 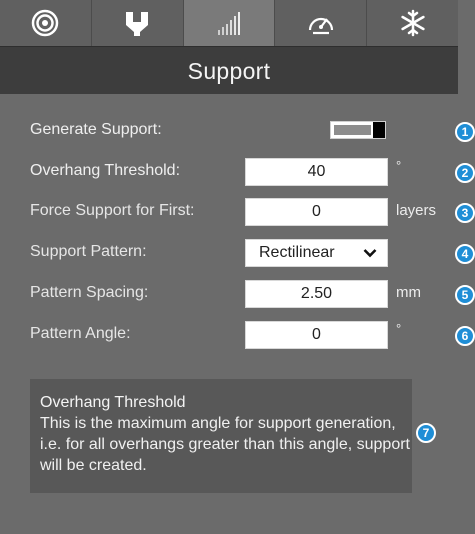 What do you see at coordinates (465, 213) in the screenshot?
I see `callout-badge-3: 3` at bounding box center [465, 213].